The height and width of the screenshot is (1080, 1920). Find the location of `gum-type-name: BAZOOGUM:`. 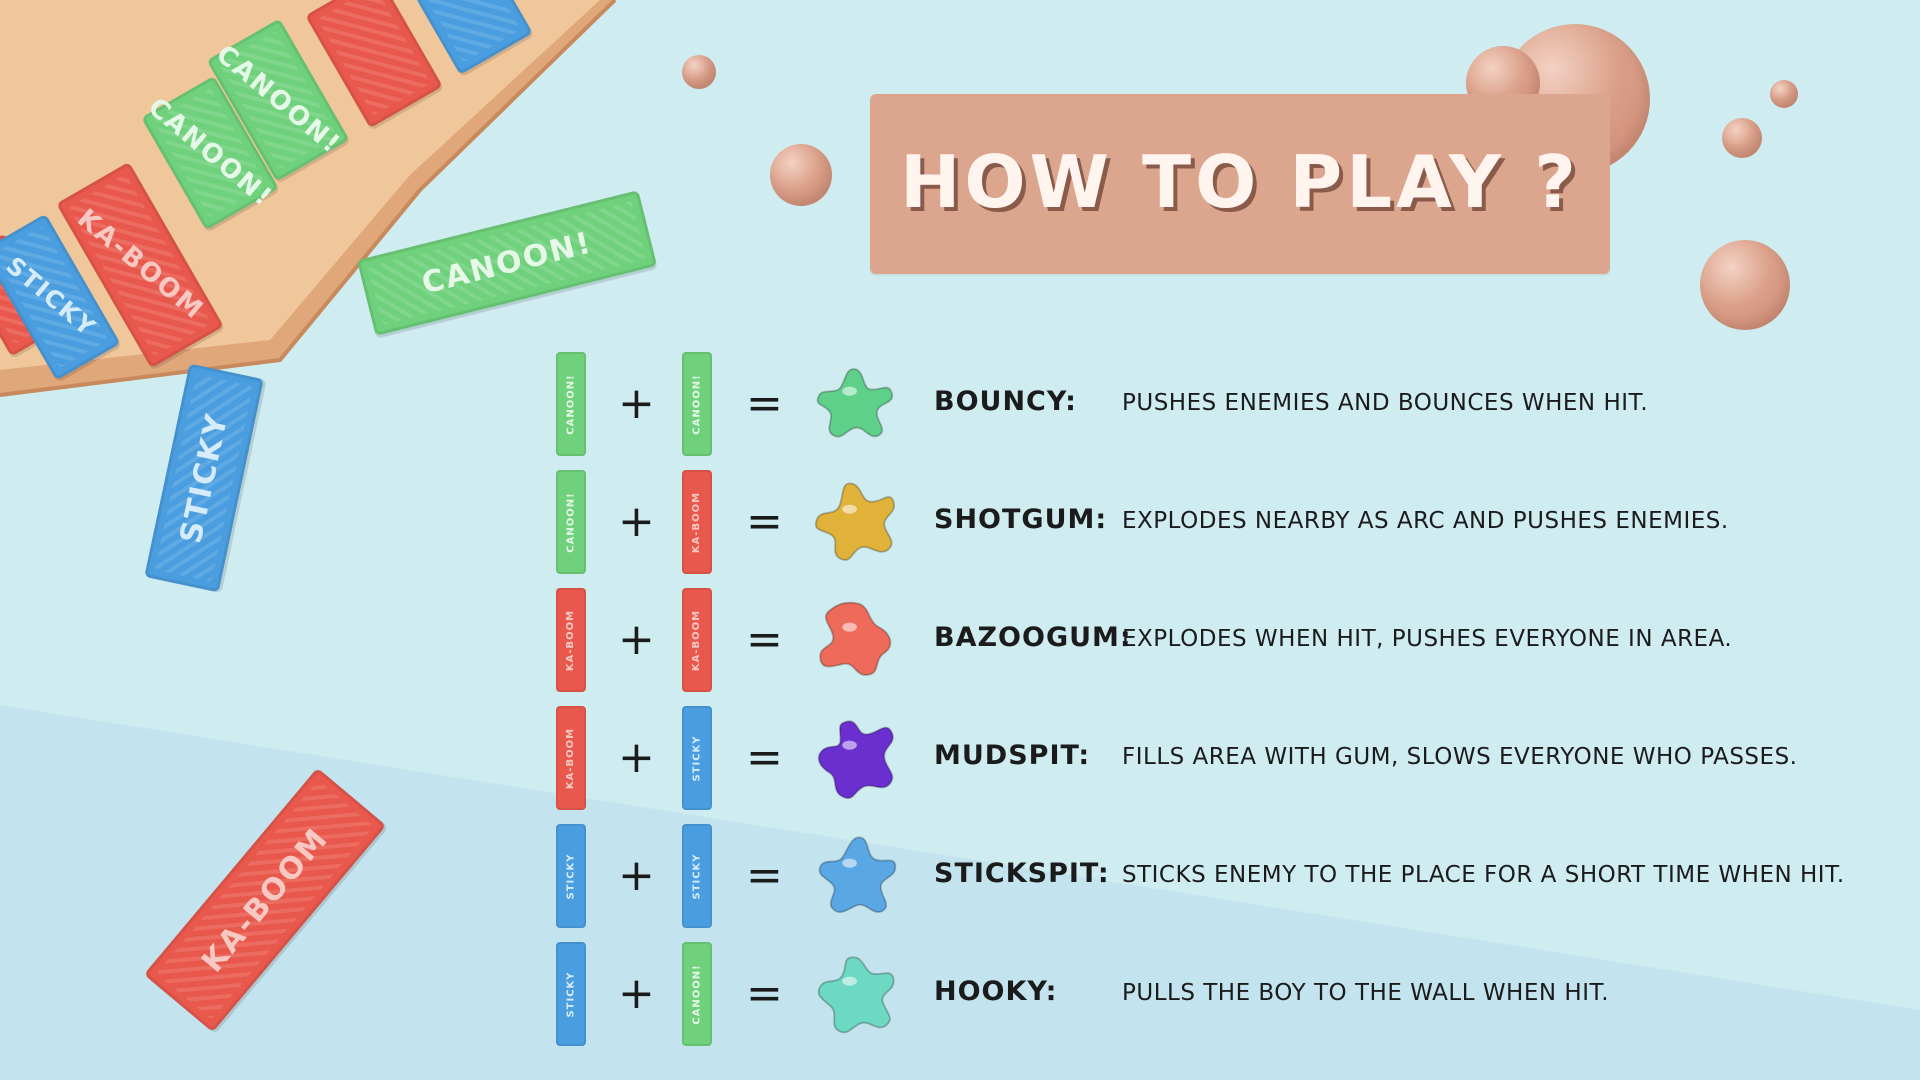

gum-type-name: BAZOOGUM: is located at coordinates (1033, 637).